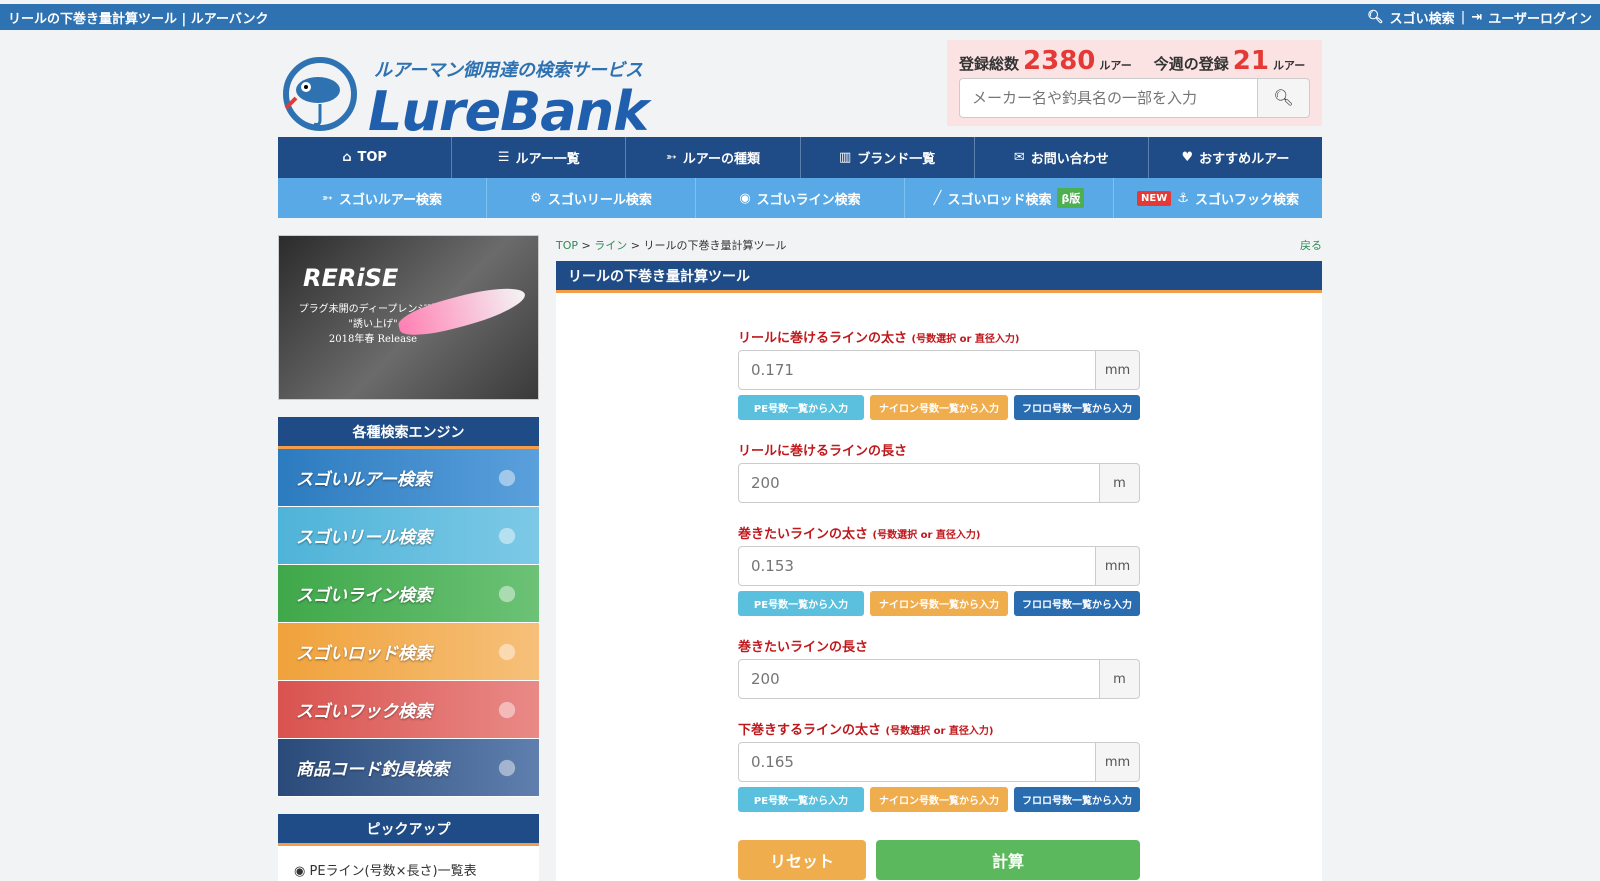 The height and width of the screenshot is (881, 1600). Describe the element at coordinates (508, 70) in the screenshot. I see `logo-tagline: ルアーマン御用達の検索サービス` at that location.